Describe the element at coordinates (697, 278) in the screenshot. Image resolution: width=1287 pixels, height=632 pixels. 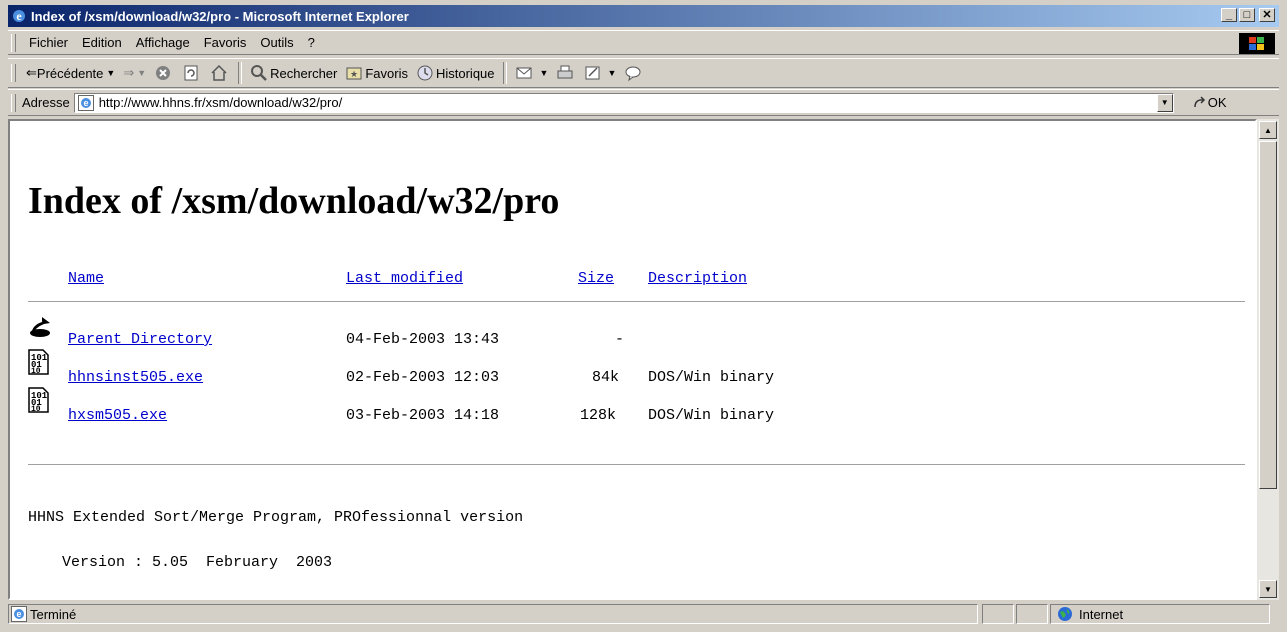
I see `column-description-link: Description` at that location.